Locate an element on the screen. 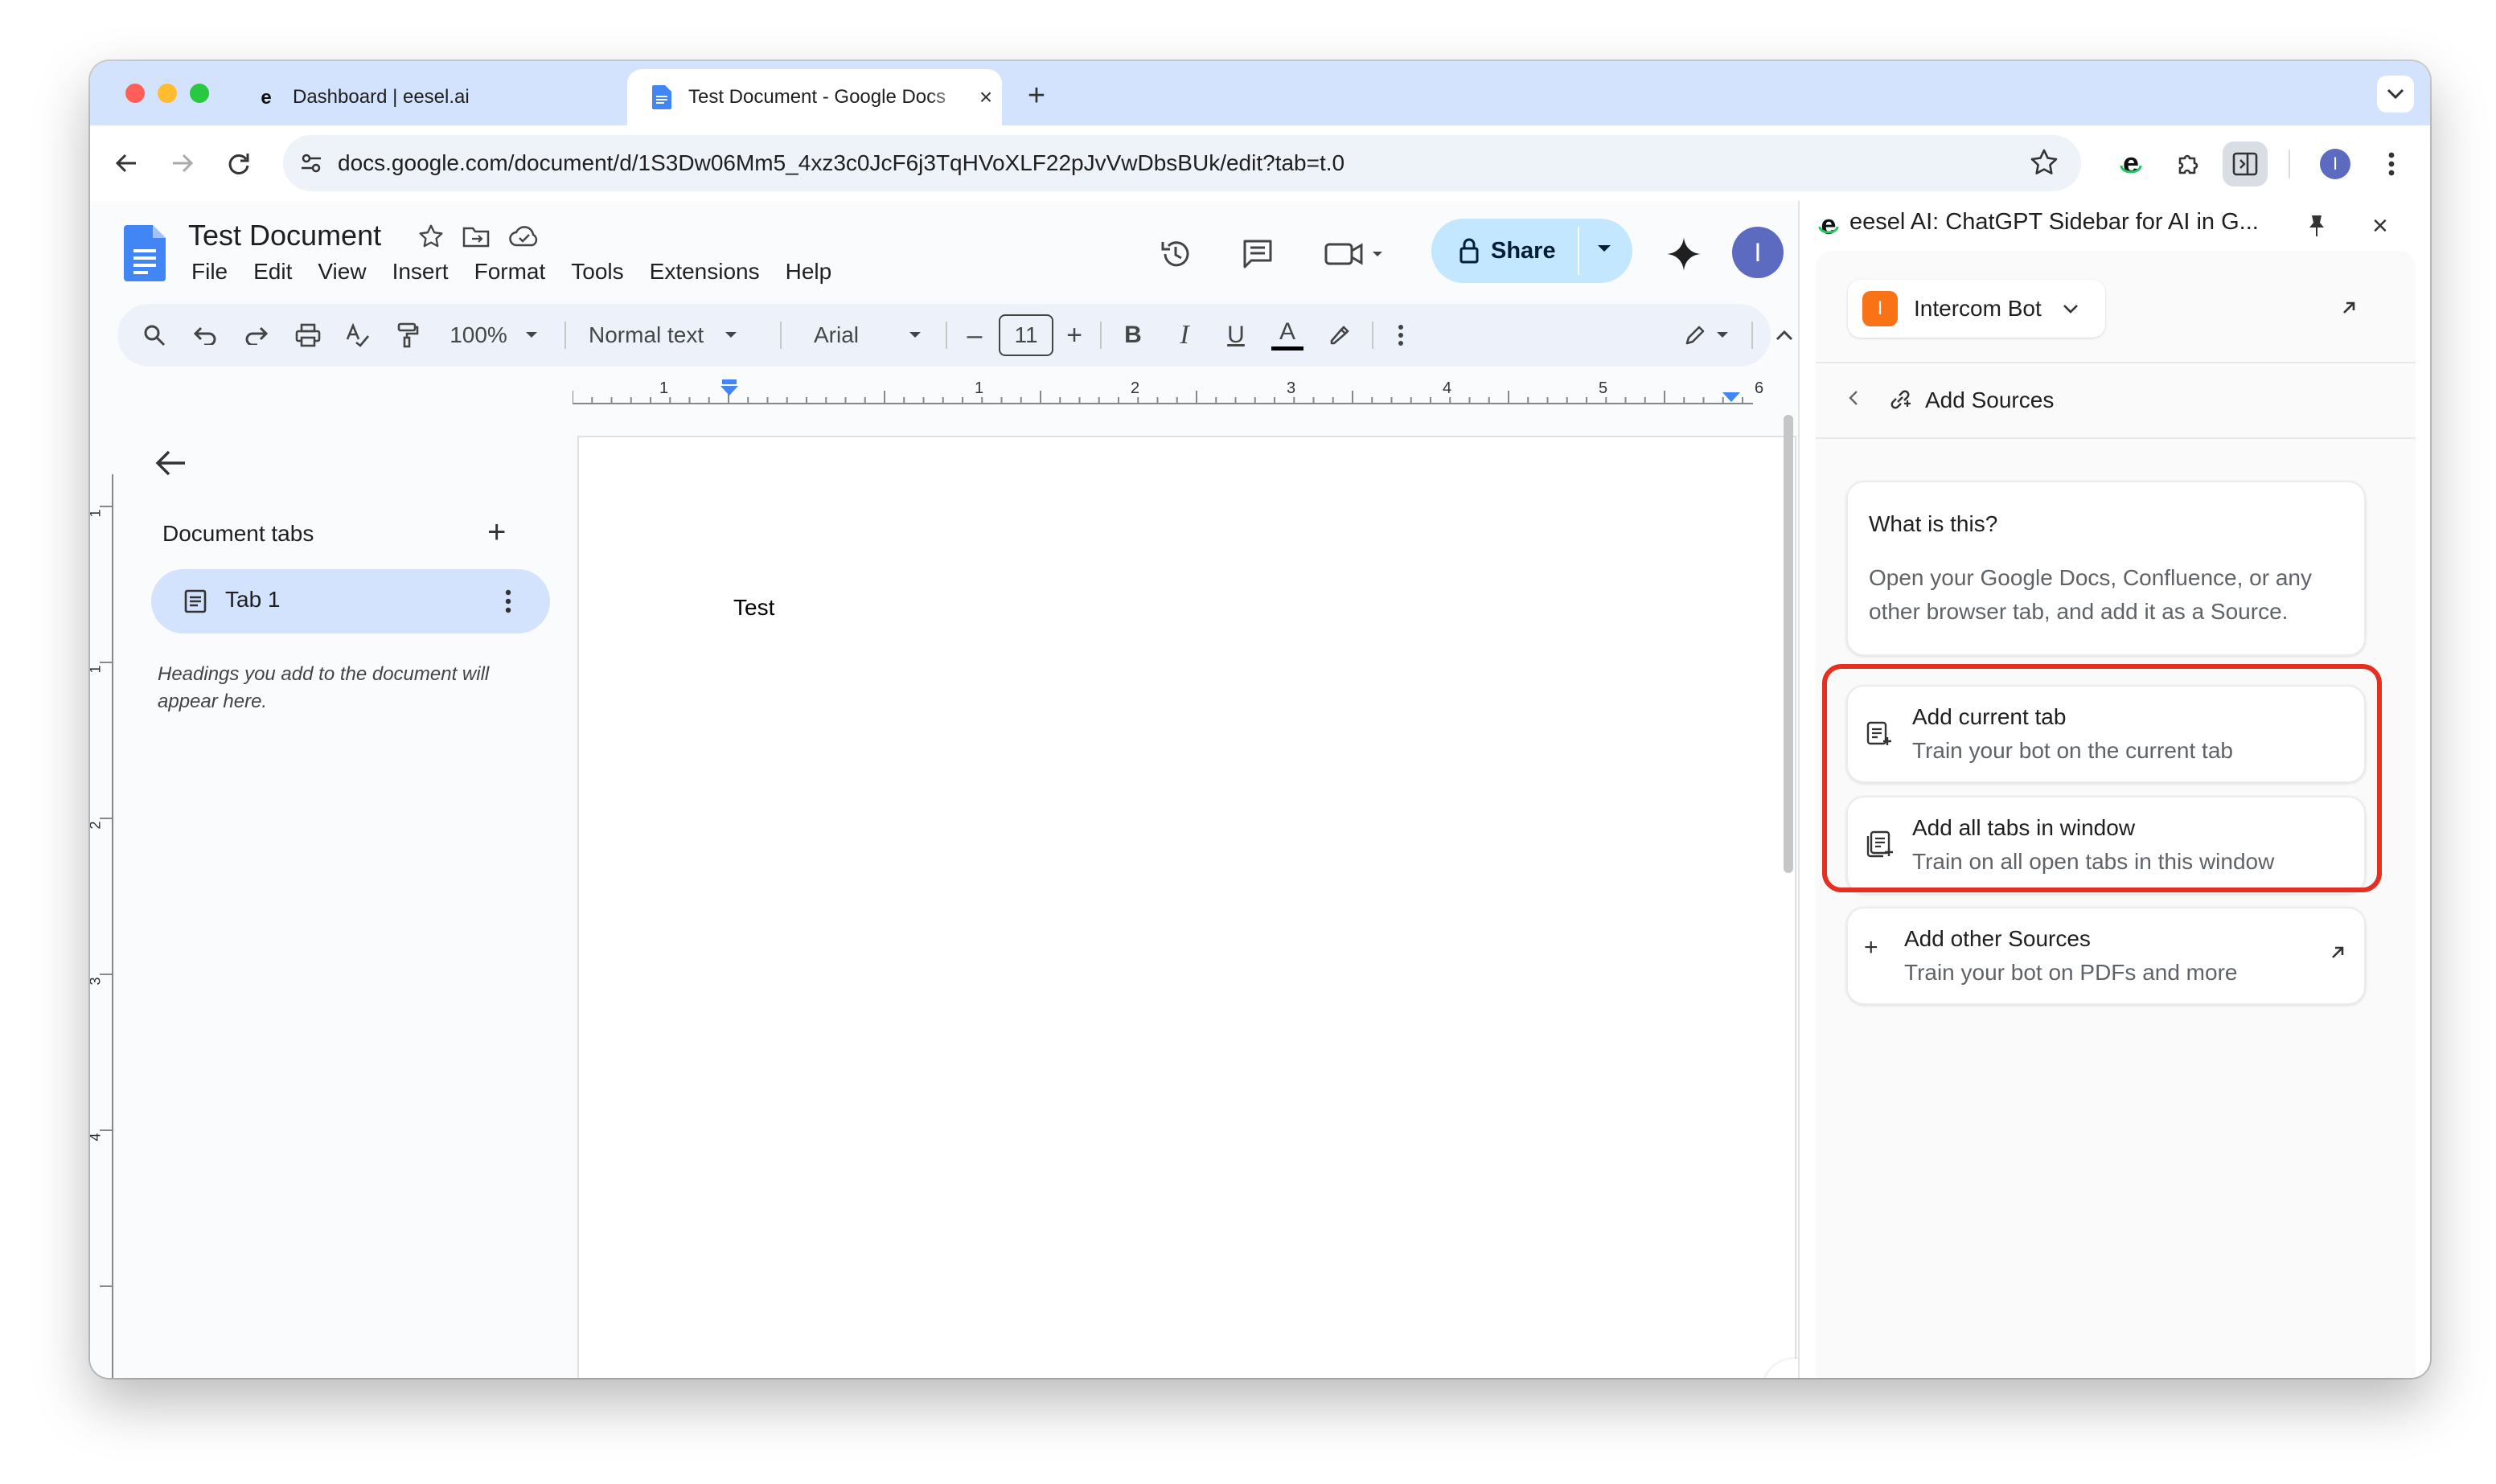 The height and width of the screenshot is (1484, 2496). meet-video-icon is located at coordinates (1355, 255).